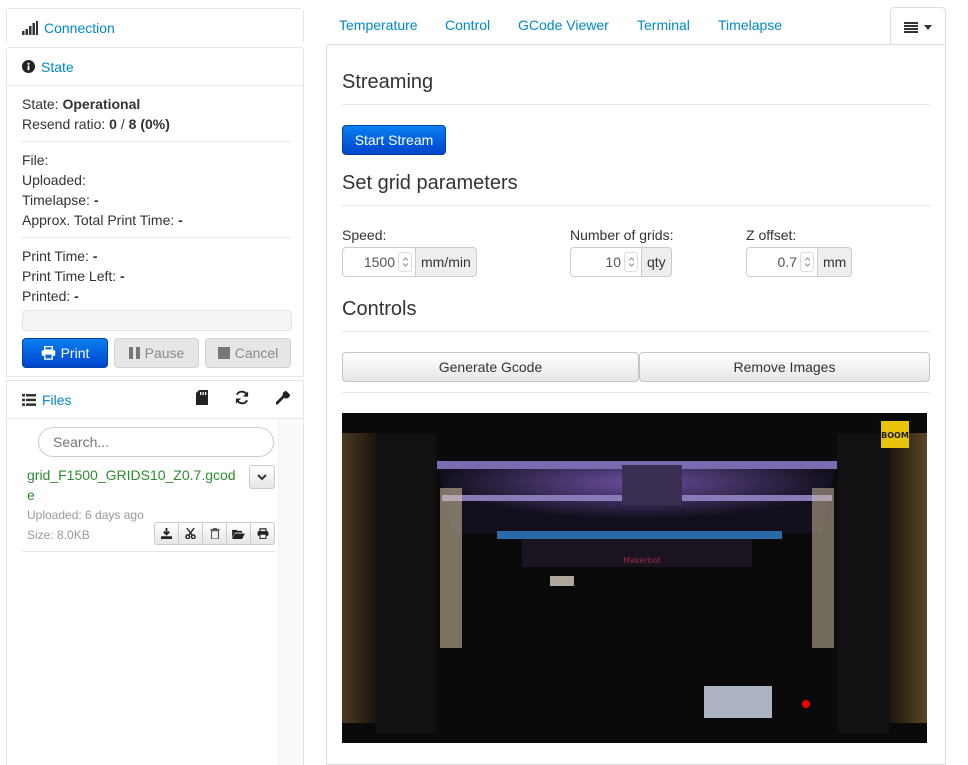 The height and width of the screenshot is (765, 968). Describe the element at coordinates (622, 235) in the screenshot. I see `grids-label: Number of grids:` at that location.